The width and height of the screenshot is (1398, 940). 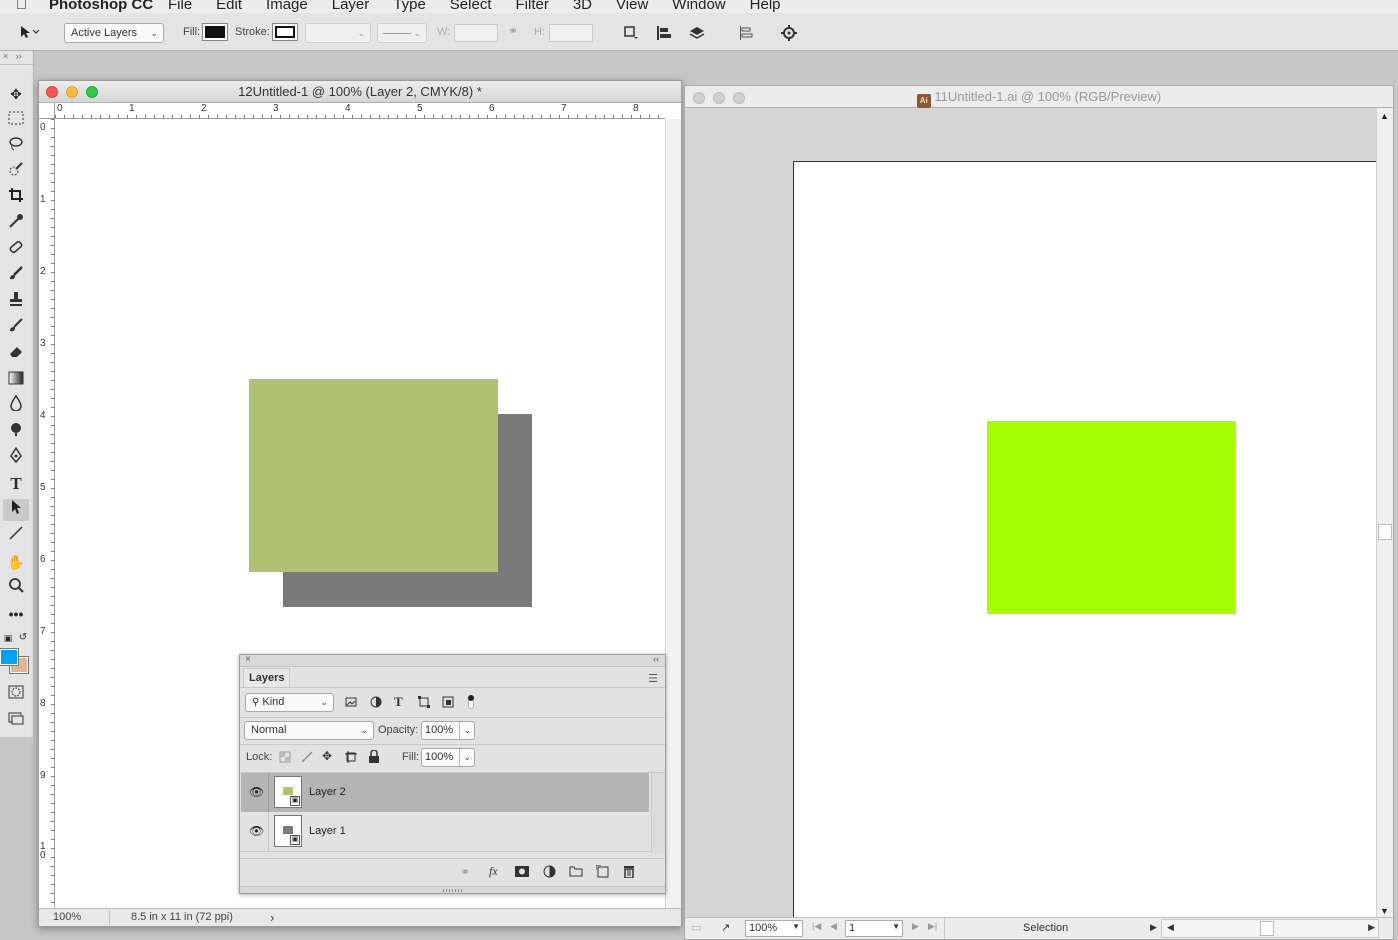 What do you see at coordinates (789, 34) in the screenshot?
I see `gear-icon` at bounding box center [789, 34].